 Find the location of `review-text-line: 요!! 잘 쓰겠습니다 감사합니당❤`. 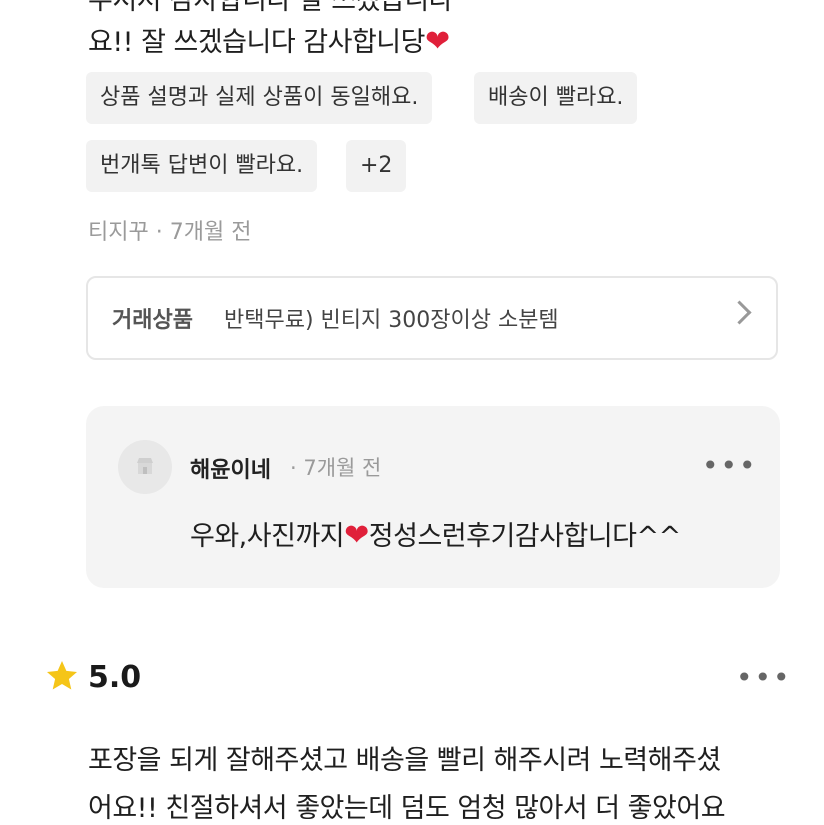

review-text-line: 요!! 잘 쓰겠습니다 감사합니당❤ is located at coordinates (269, 41).